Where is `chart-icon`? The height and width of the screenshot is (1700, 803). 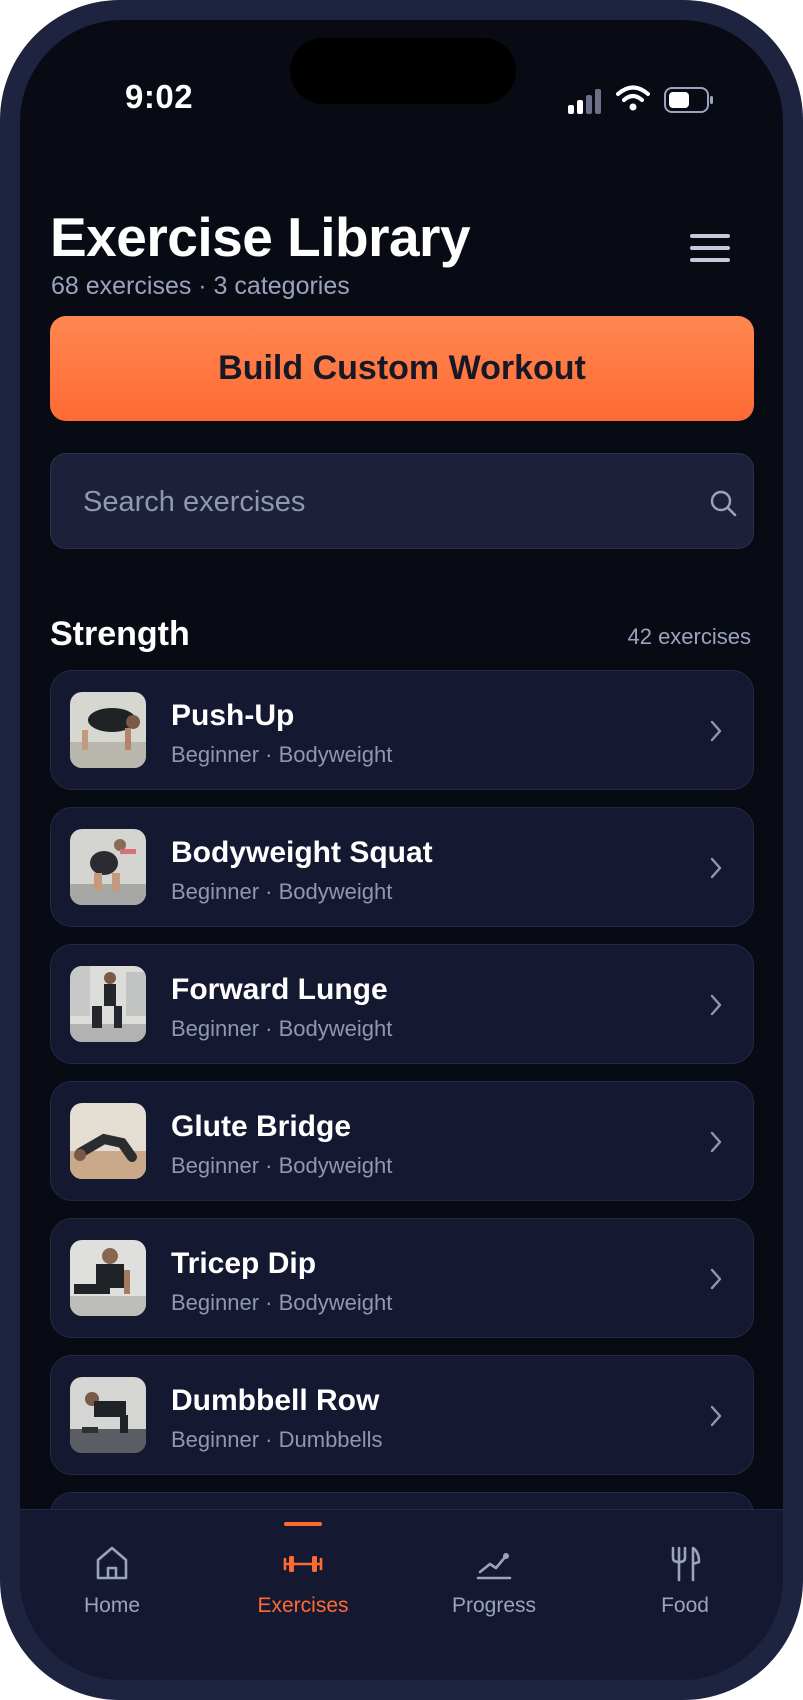
chart-icon is located at coordinates (494, 1566).